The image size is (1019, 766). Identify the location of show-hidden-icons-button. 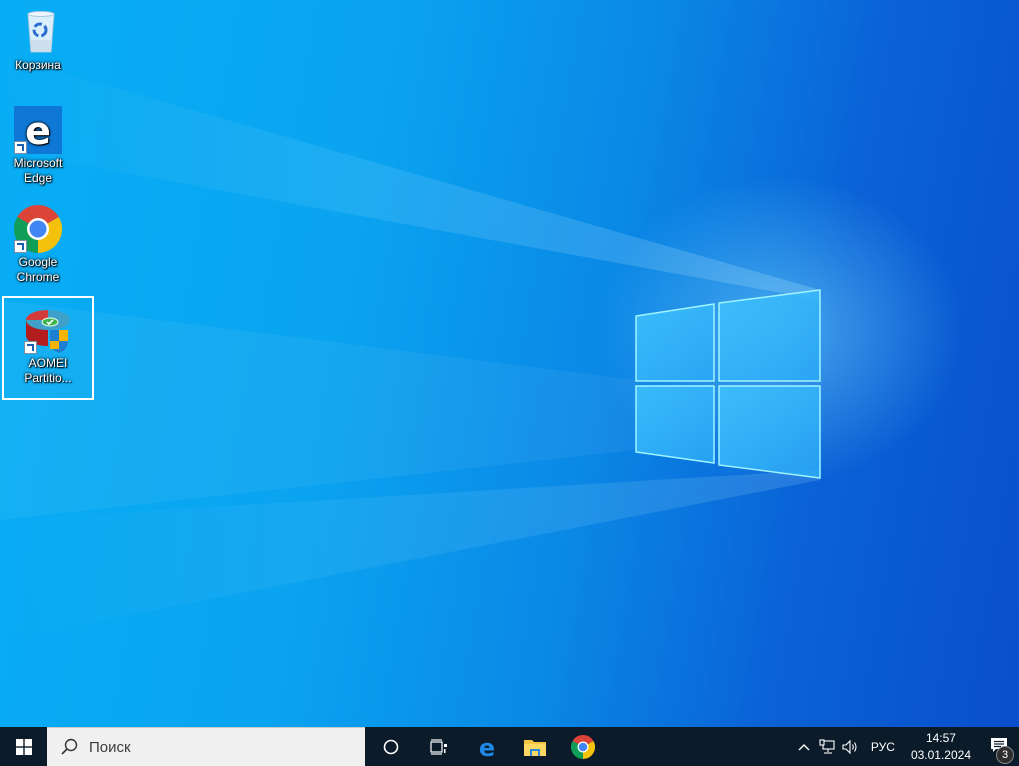
(804, 746).